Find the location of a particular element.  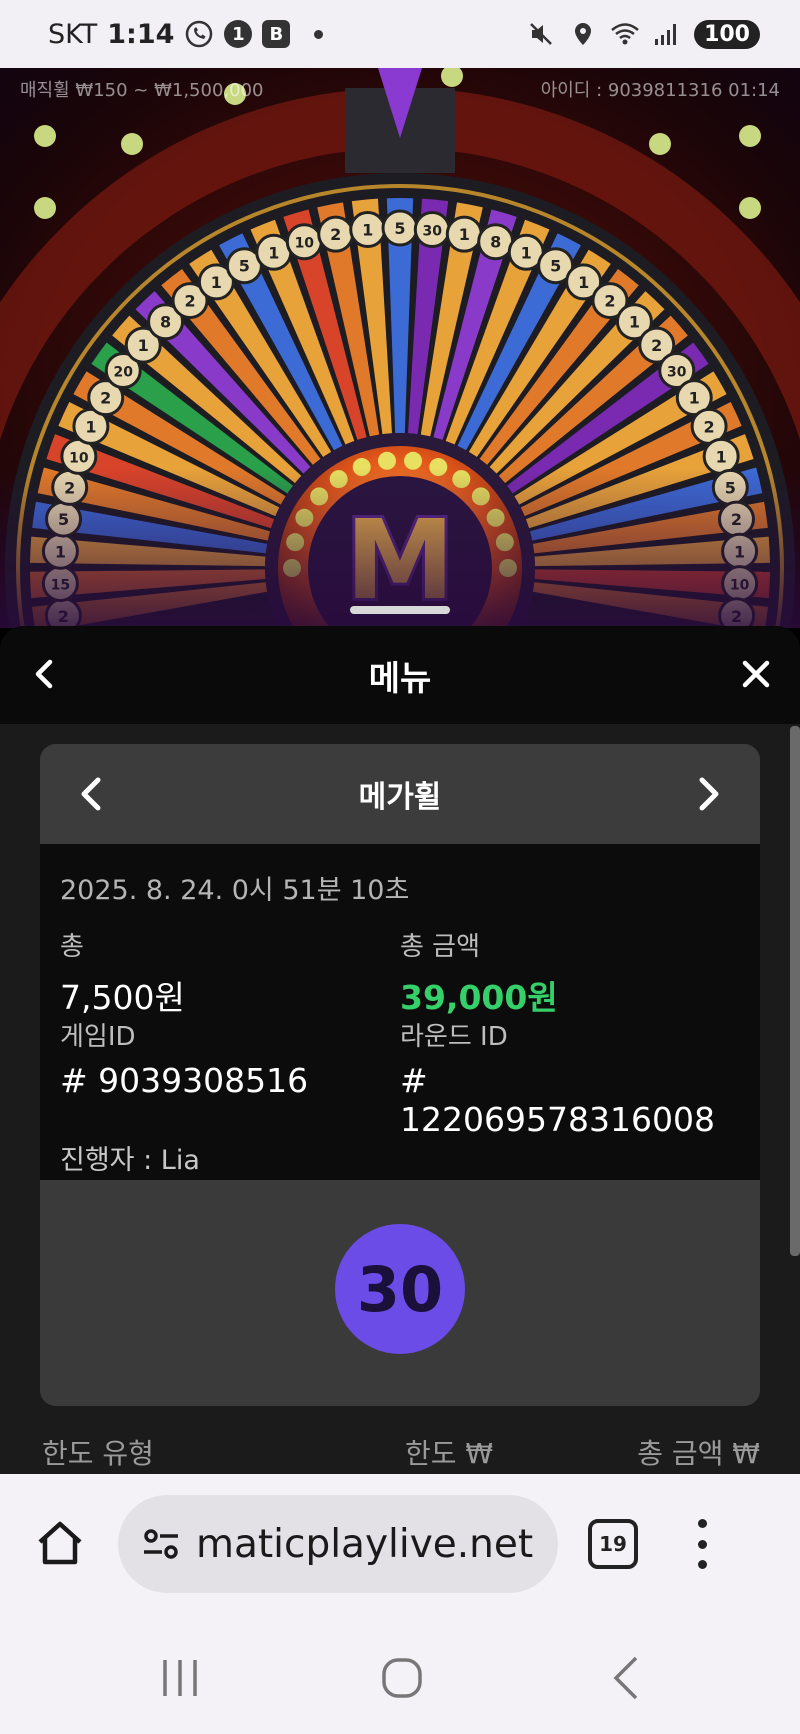

site-settings-icon is located at coordinates (161, 1544).